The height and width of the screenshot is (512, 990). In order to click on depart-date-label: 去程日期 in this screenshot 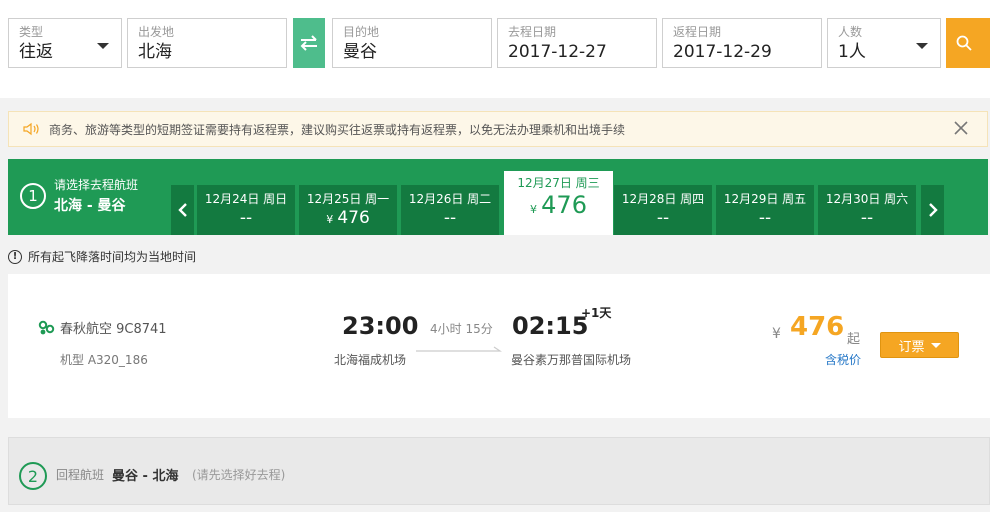, I will do `click(532, 32)`.